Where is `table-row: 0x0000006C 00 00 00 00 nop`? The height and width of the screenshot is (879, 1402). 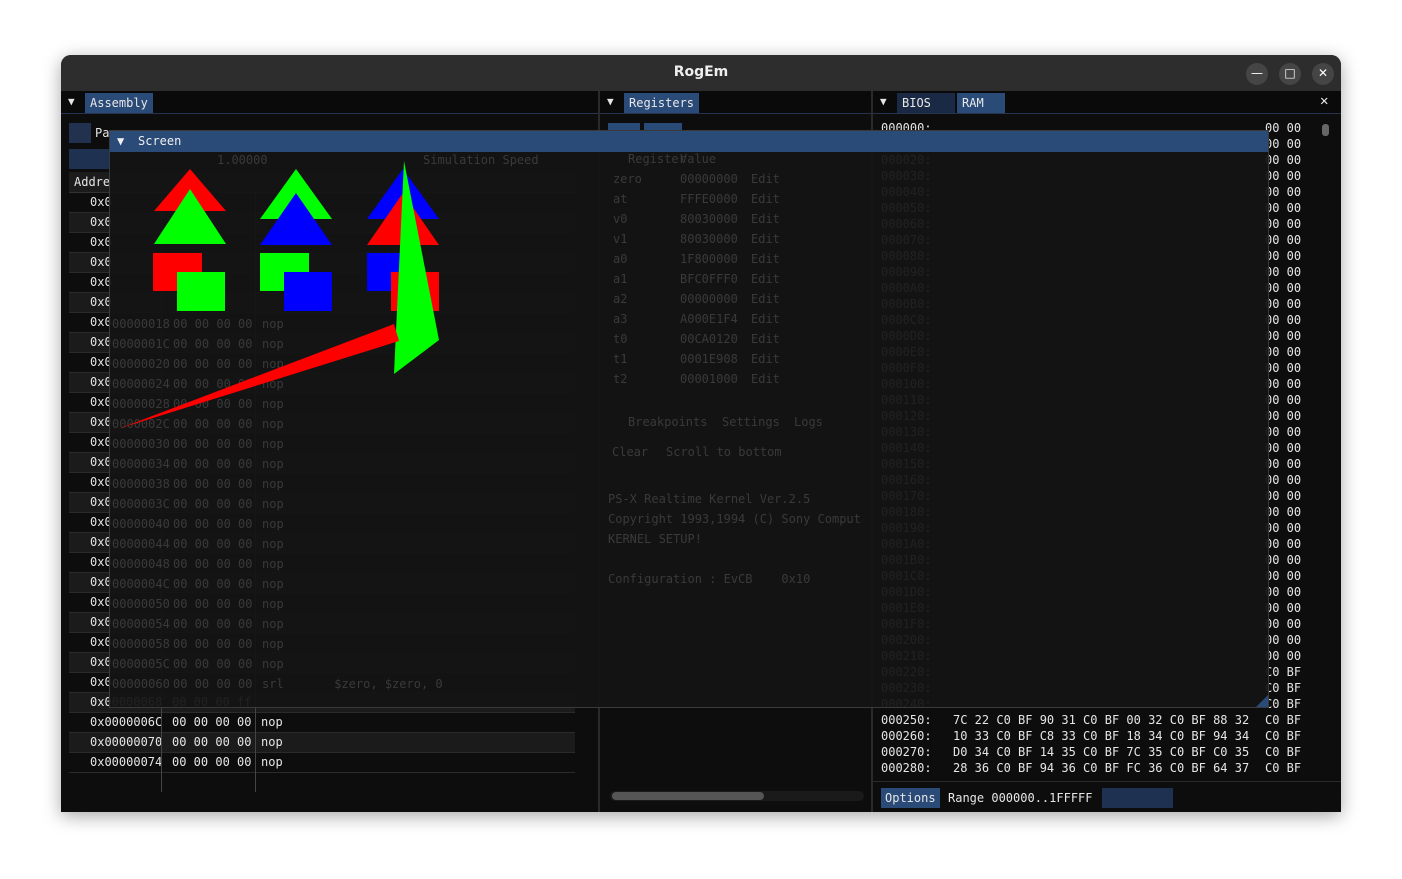
table-row: 0x0000006C 00 00 00 00 nop is located at coordinates (322, 723).